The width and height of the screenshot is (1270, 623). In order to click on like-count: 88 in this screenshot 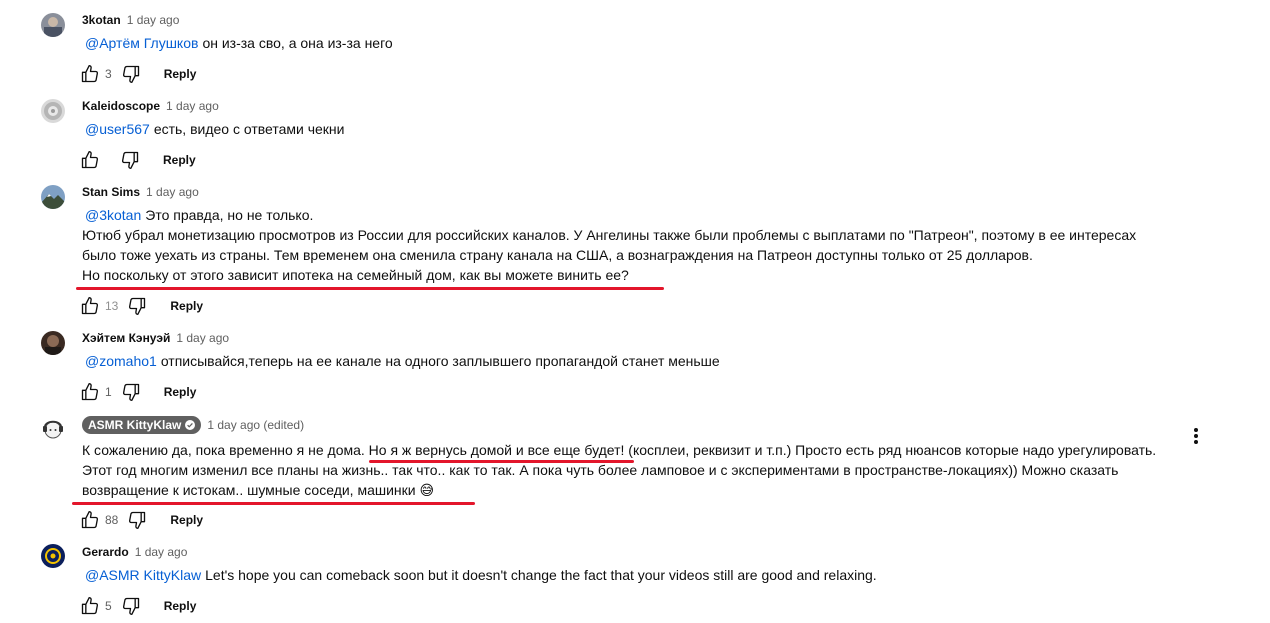, I will do `click(112, 520)`.